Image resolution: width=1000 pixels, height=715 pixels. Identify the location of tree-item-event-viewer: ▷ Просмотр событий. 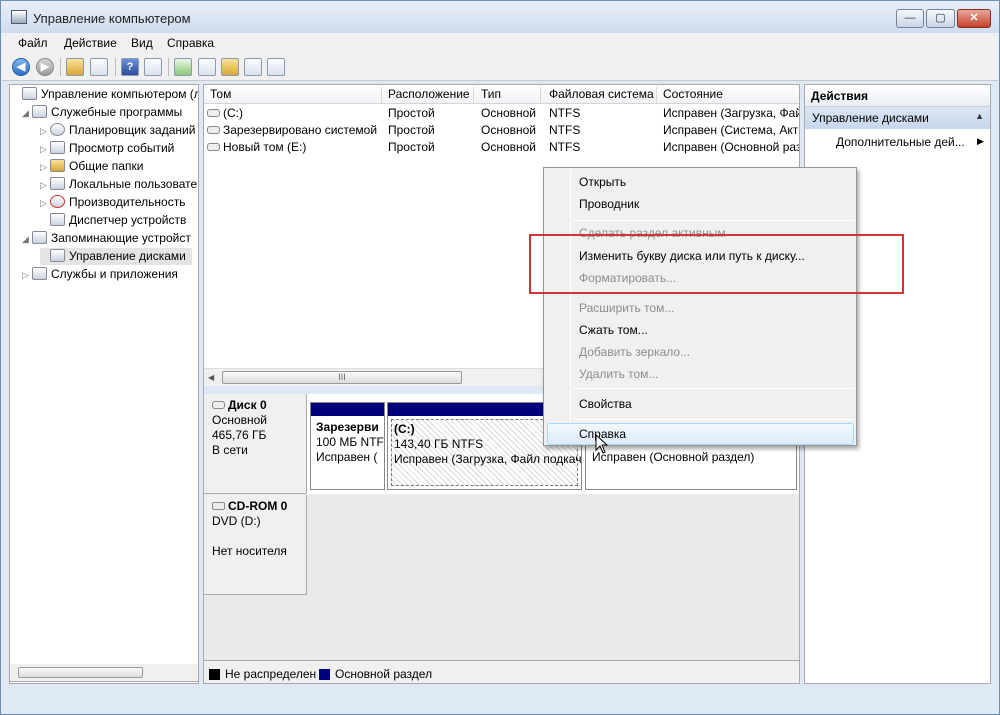
(107, 148).